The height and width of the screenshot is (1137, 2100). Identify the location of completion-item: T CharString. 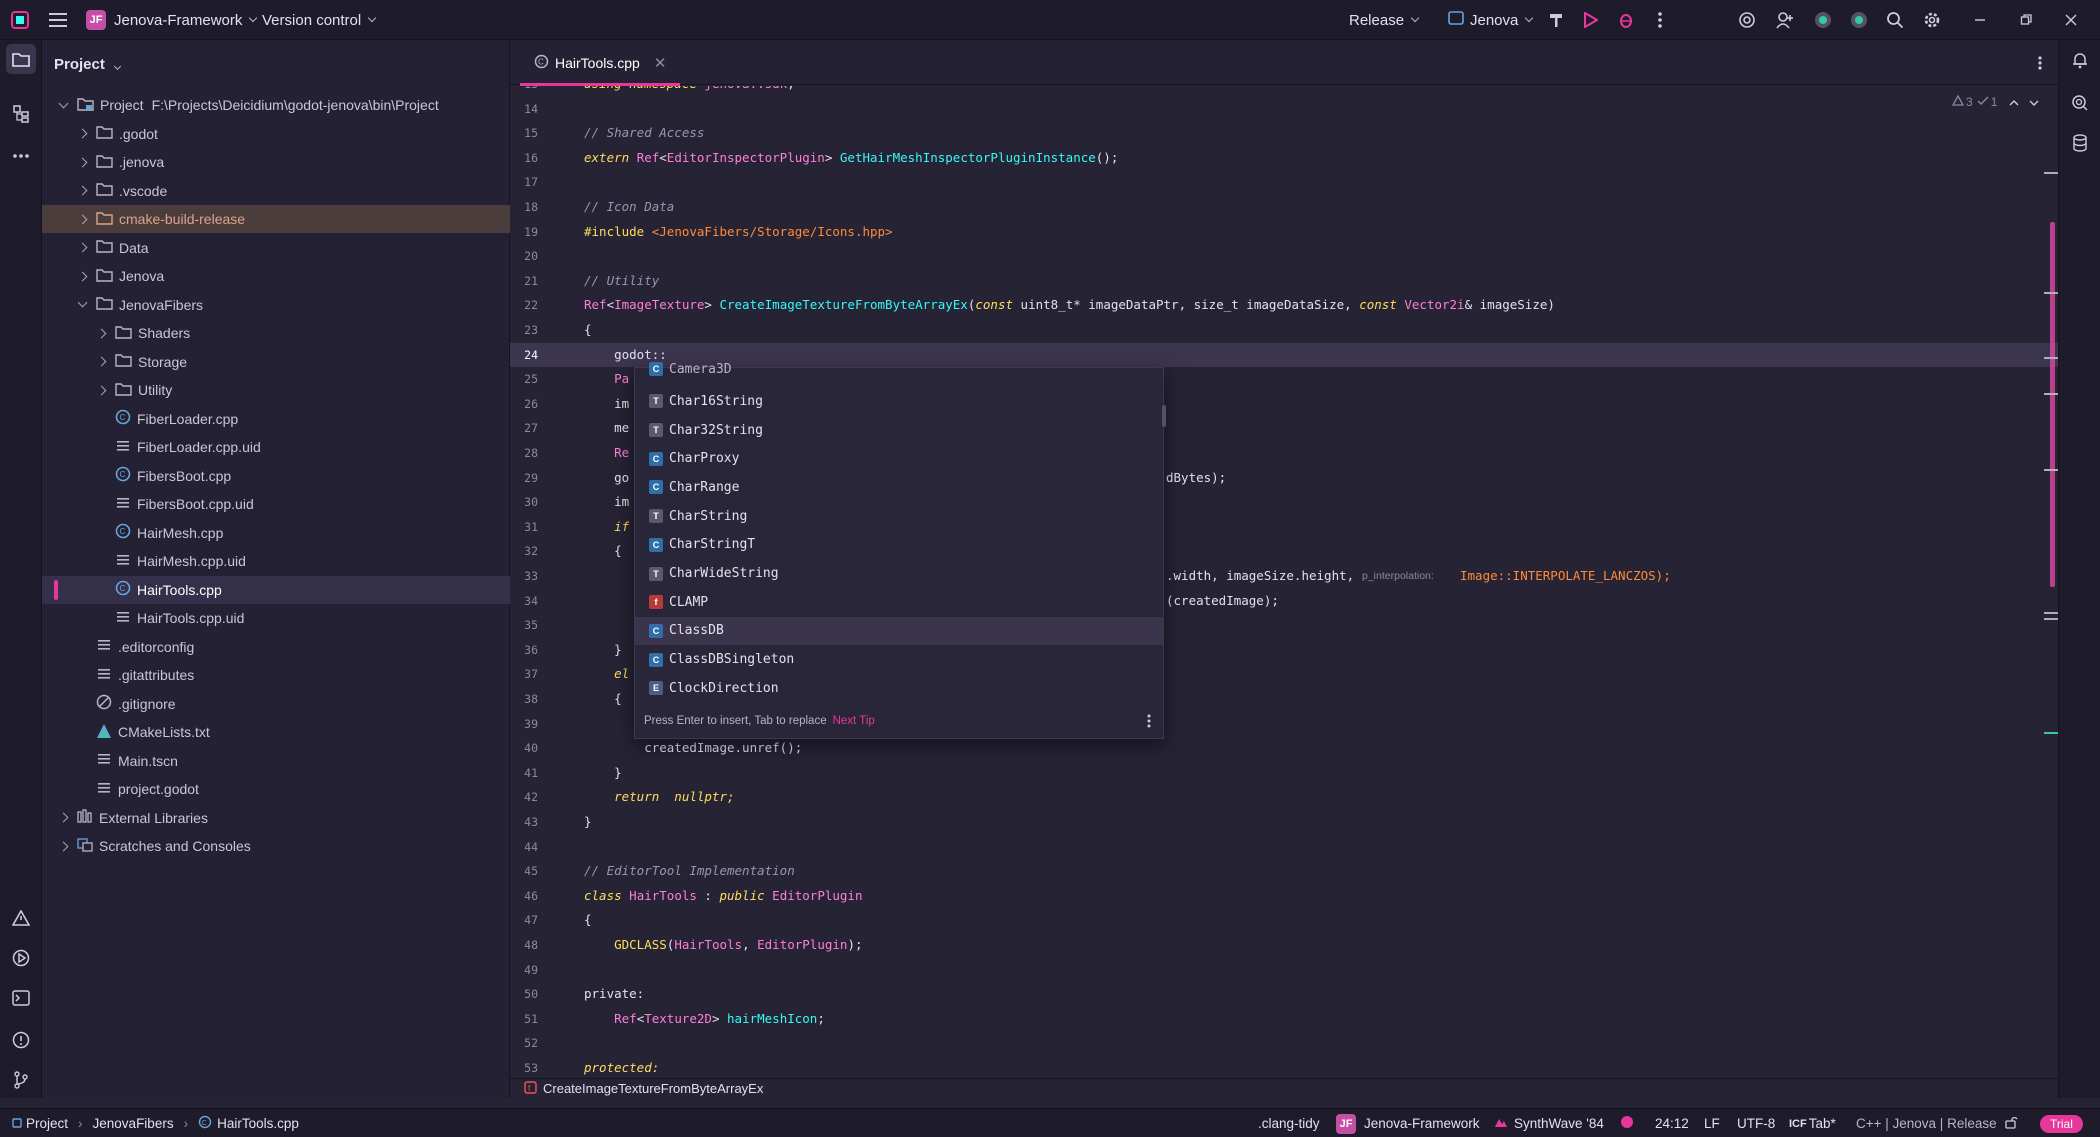
(899, 516).